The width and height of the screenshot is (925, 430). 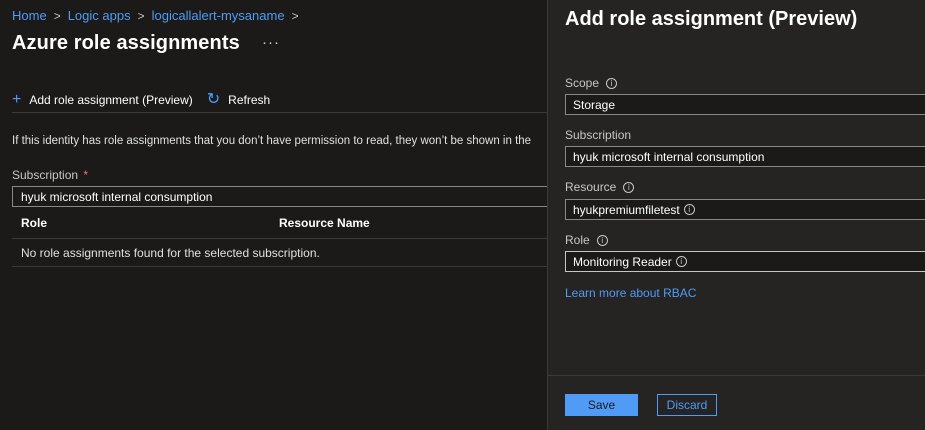 I want to click on column-header-role: Role, so click(x=34, y=223).